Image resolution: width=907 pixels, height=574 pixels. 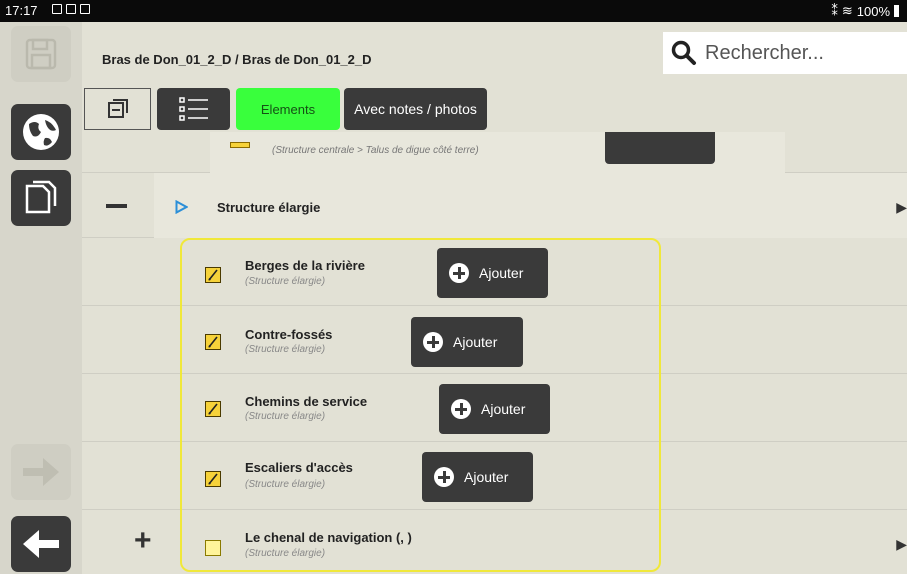 What do you see at coordinates (213, 548) in the screenshot?
I see `checkbox` at bounding box center [213, 548].